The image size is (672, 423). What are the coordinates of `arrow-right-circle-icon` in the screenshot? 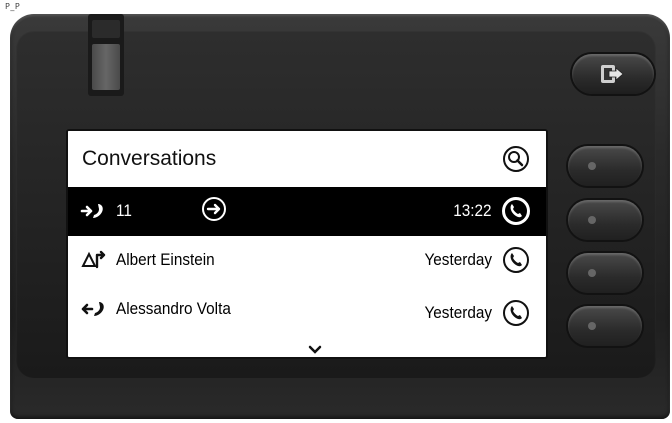 It's located at (214, 209).